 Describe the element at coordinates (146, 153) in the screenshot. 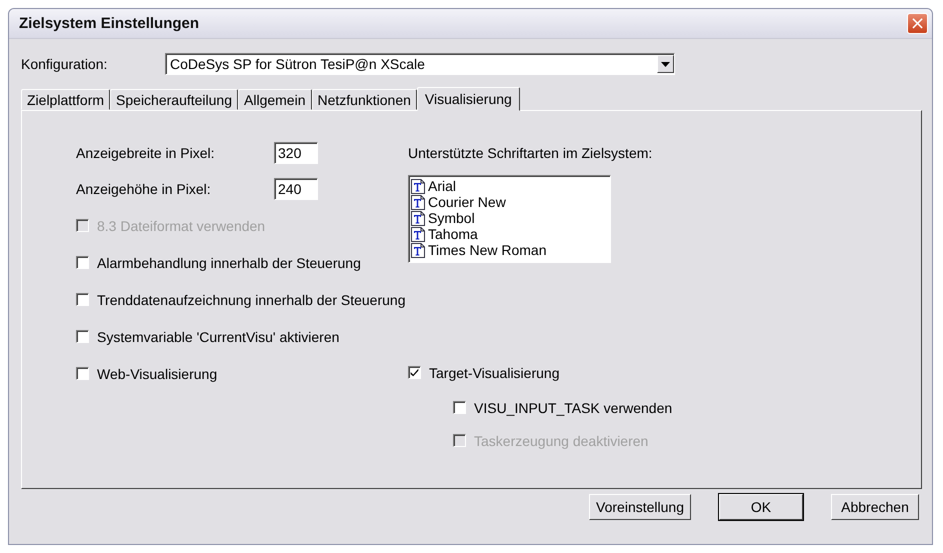

I see `field-label: Anzeigebreite in Pixel:` at that location.